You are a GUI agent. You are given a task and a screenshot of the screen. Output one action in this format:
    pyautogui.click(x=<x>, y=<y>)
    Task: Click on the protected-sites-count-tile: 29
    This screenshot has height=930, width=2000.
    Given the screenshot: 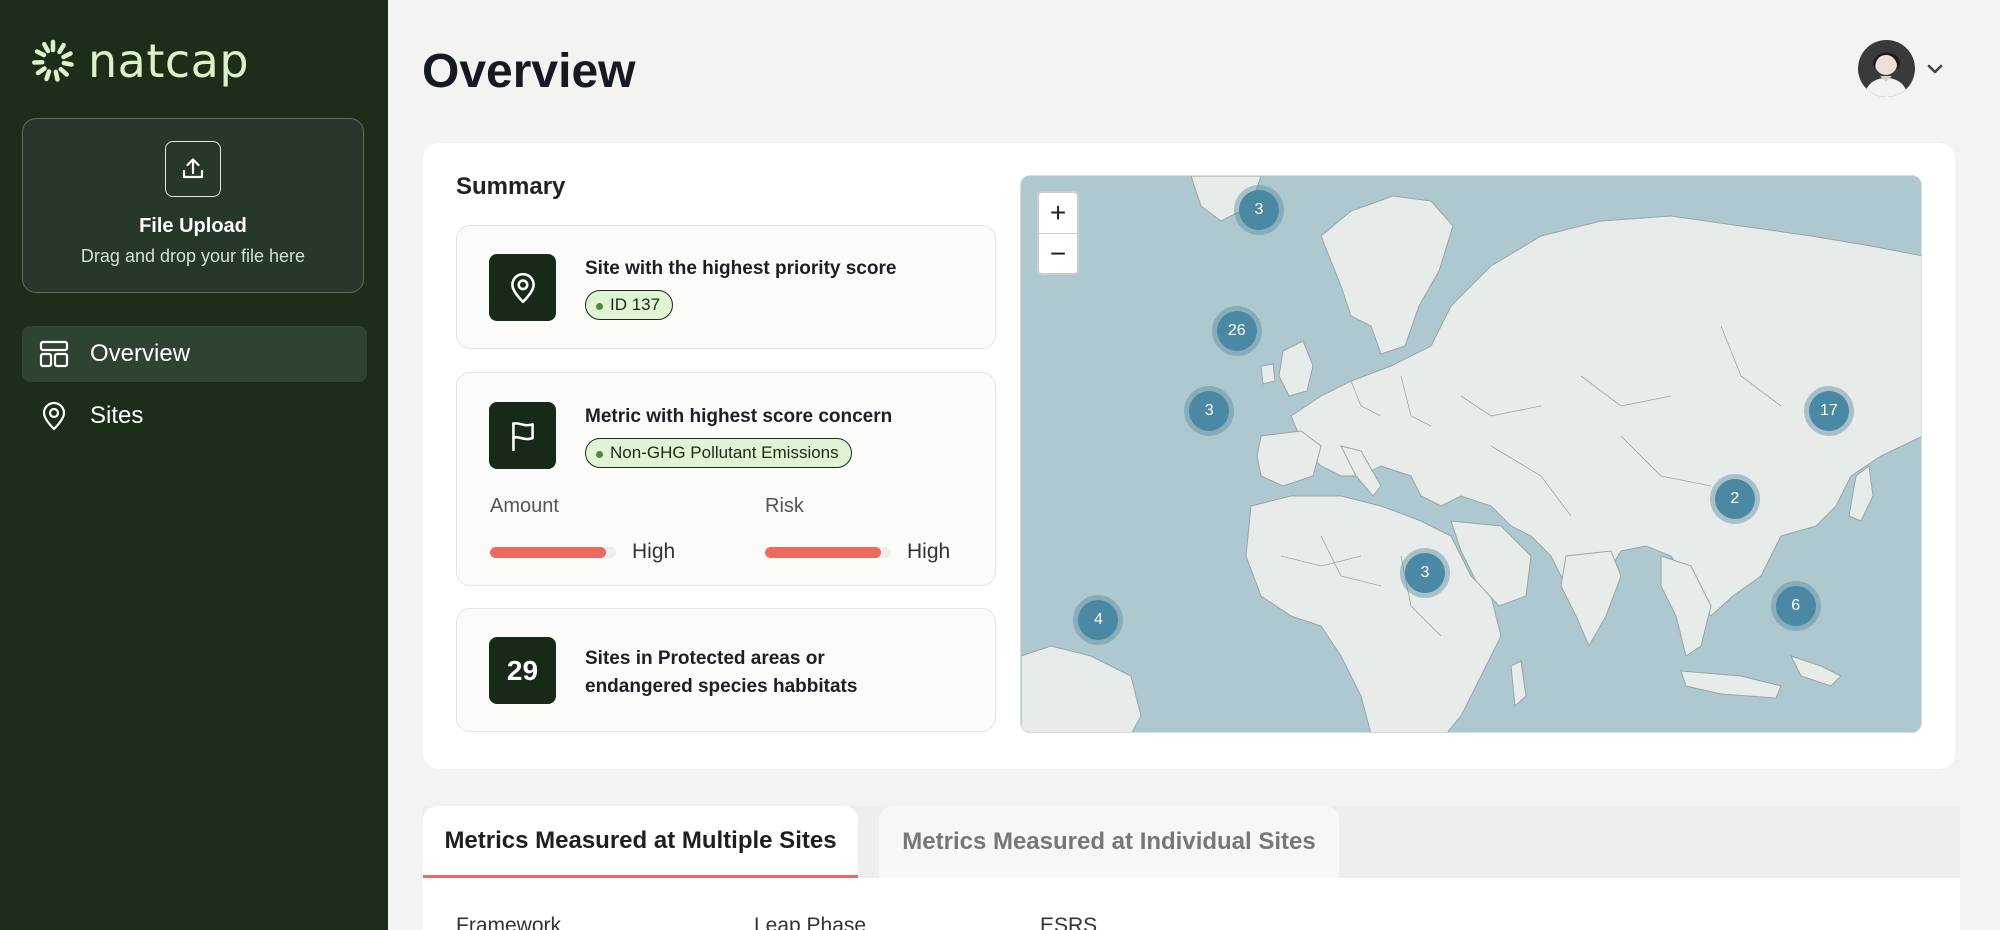 What is the action you would take?
    pyautogui.click(x=522, y=670)
    